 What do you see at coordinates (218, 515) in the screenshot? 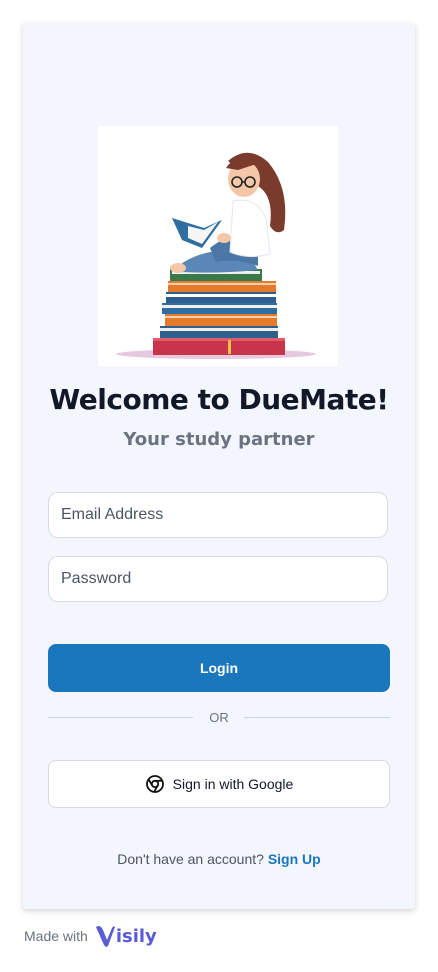
I see `email-field` at bounding box center [218, 515].